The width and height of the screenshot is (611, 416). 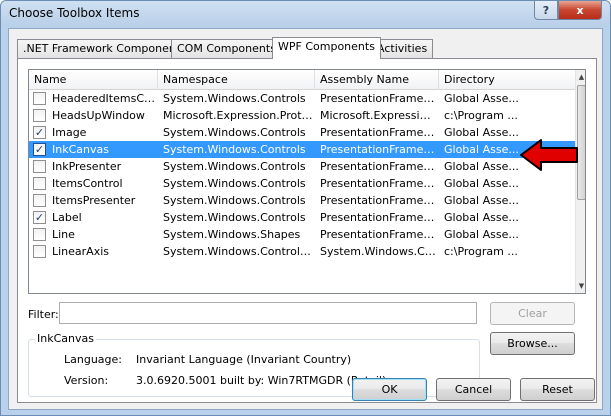 What do you see at coordinates (74, 13) in the screenshot?
I see `window-title: Choose Toolbox Items` at bounding box center [74, 13].